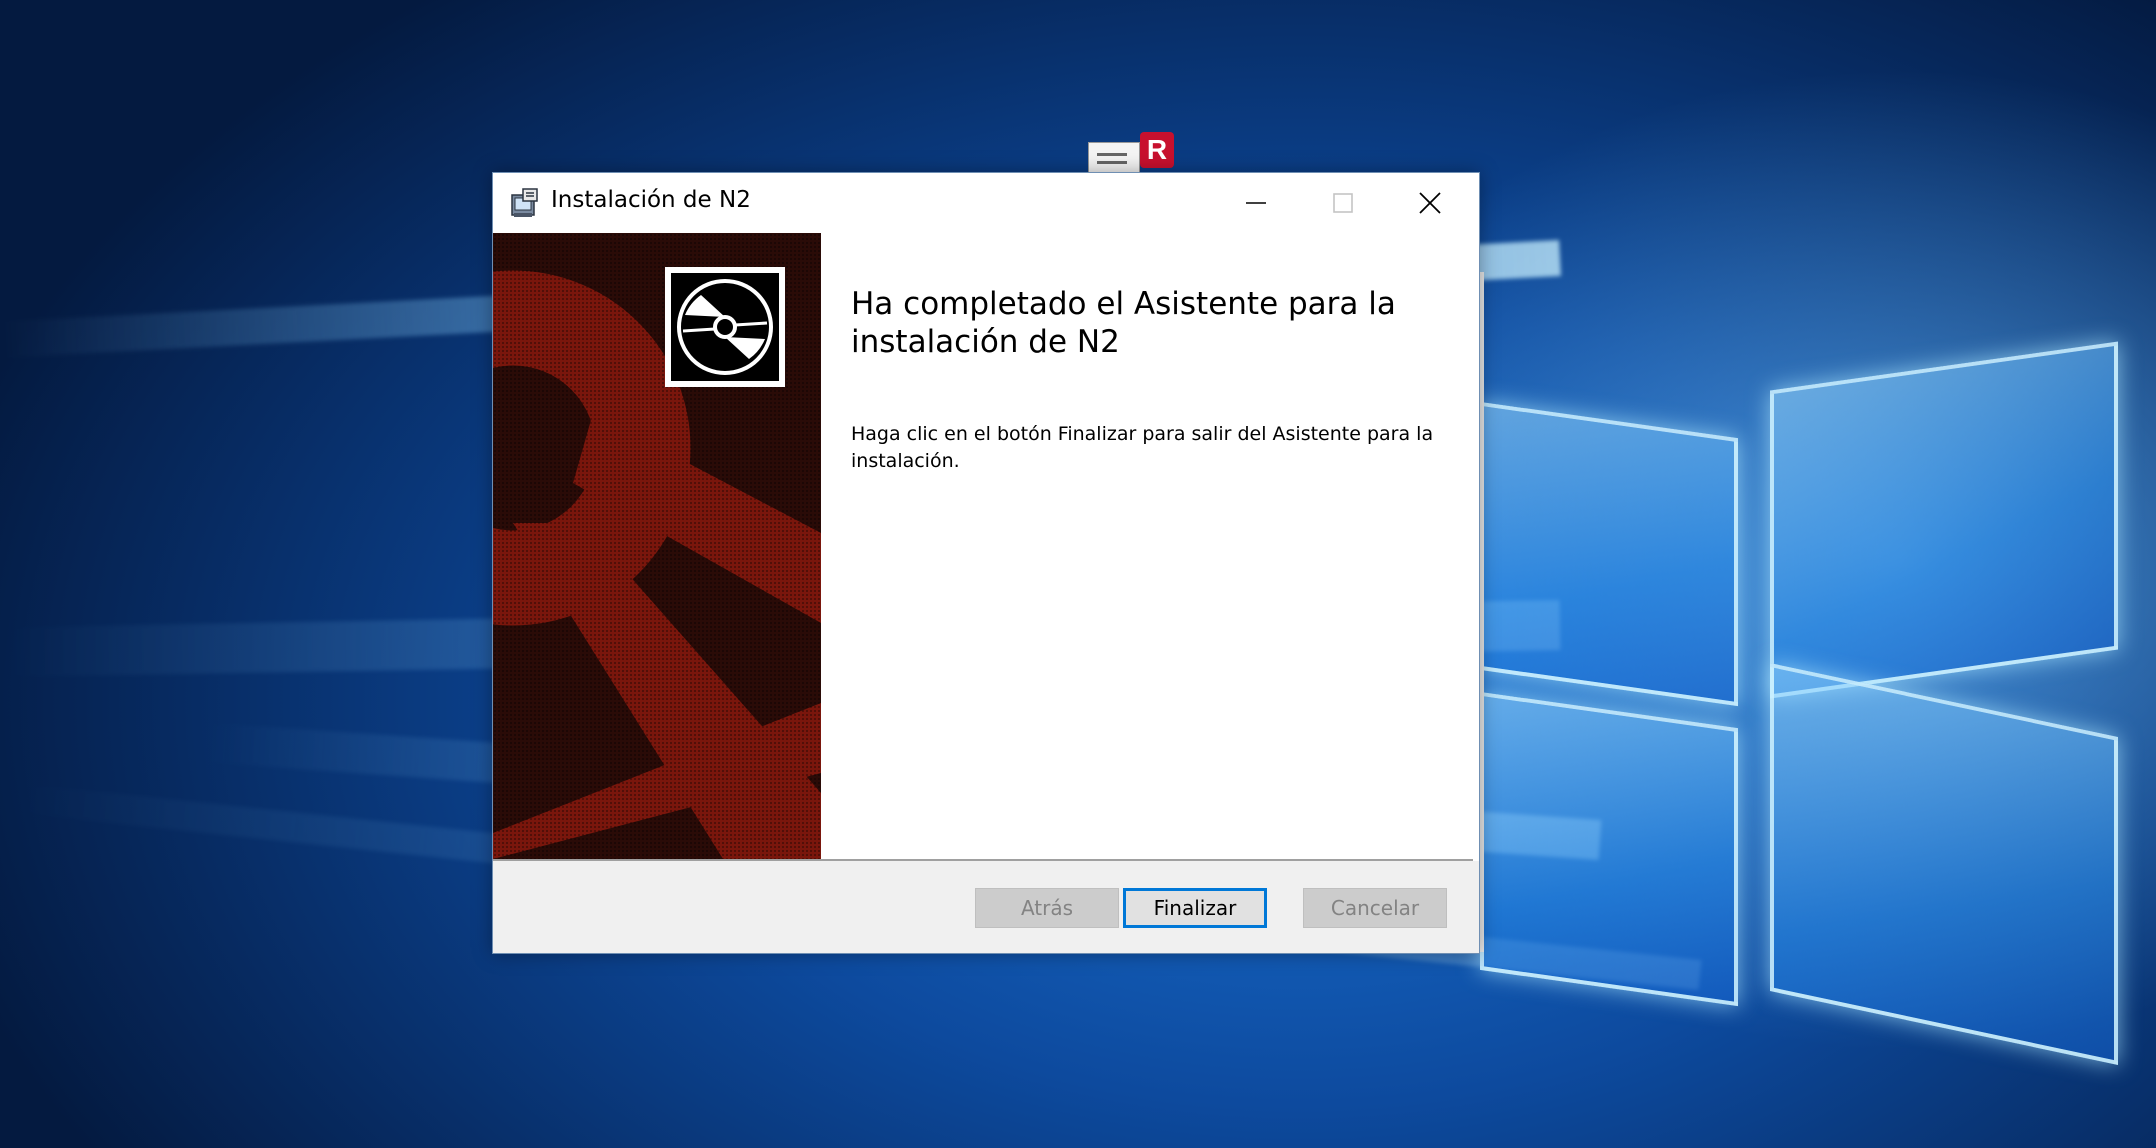  I want to click on finish-button: Finalizar, so click(1195, 908).